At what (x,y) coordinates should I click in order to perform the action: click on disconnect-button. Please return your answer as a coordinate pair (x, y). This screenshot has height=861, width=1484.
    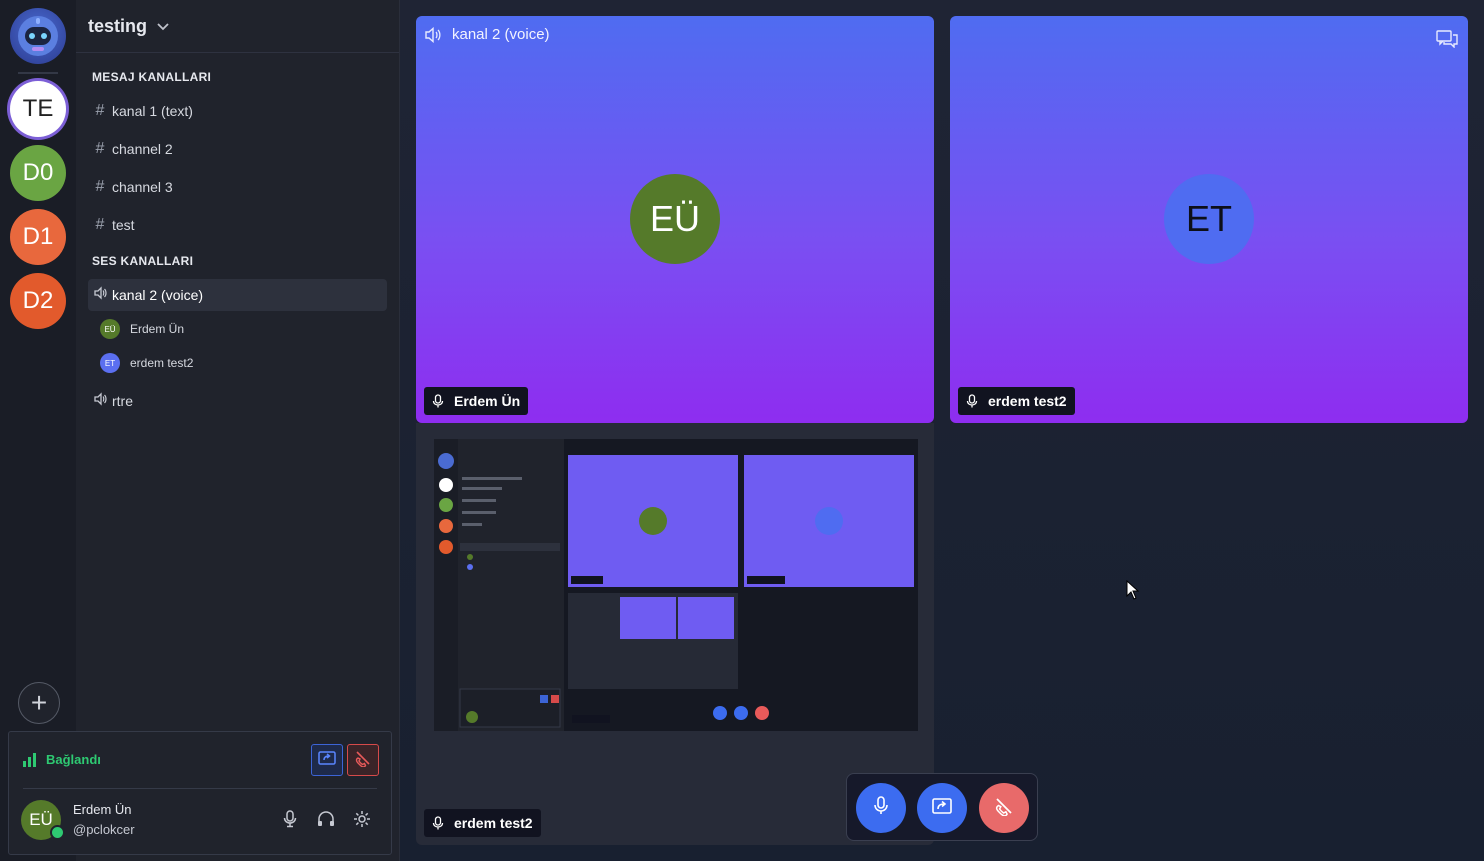
    Looking at the image, I should click on (363, 760).